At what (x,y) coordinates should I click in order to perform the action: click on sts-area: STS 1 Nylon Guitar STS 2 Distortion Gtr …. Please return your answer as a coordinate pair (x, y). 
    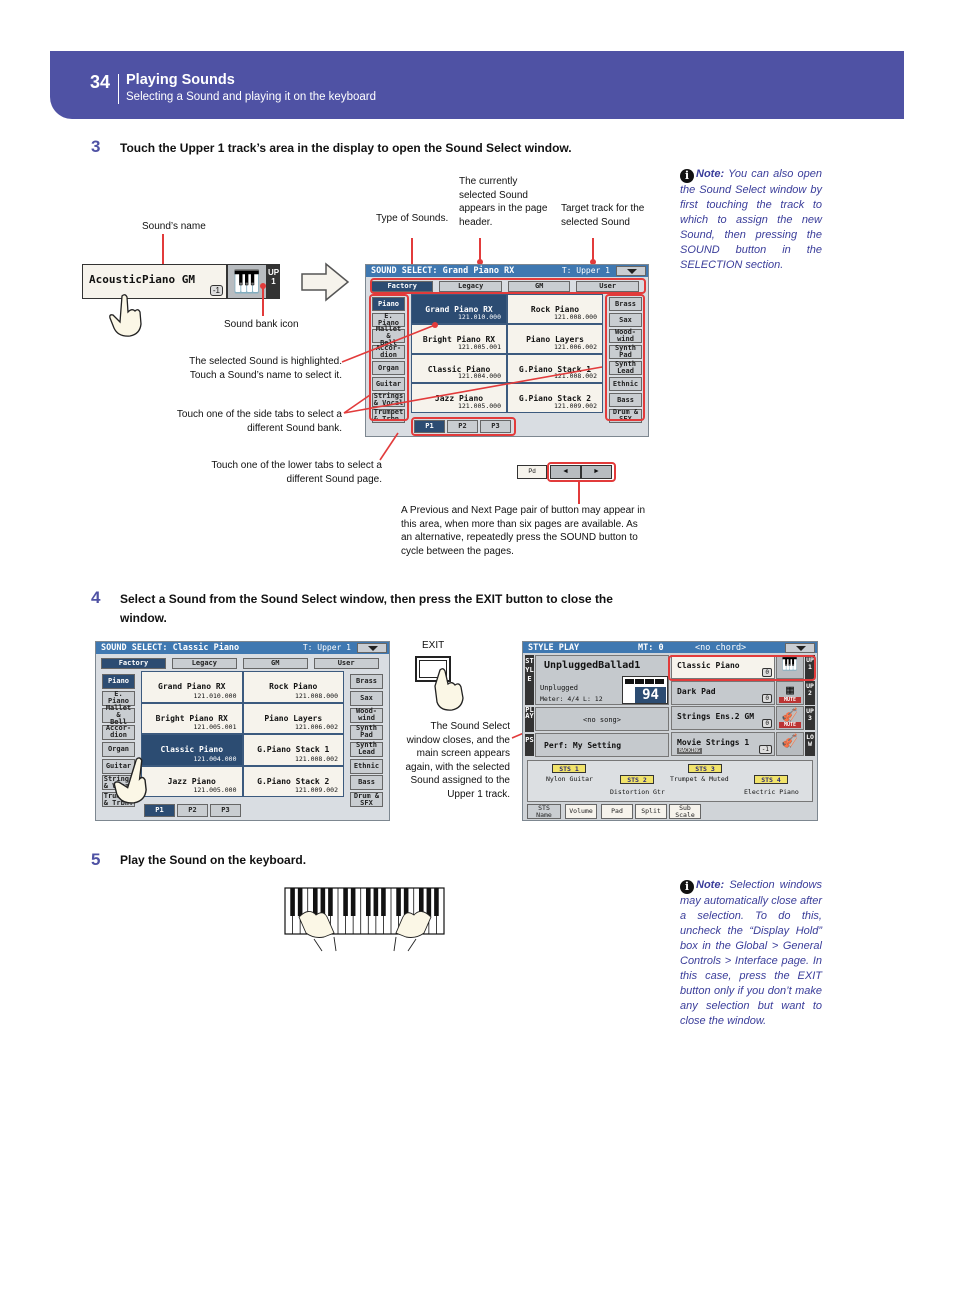
    Looking at the image, I should click on (670, 781).